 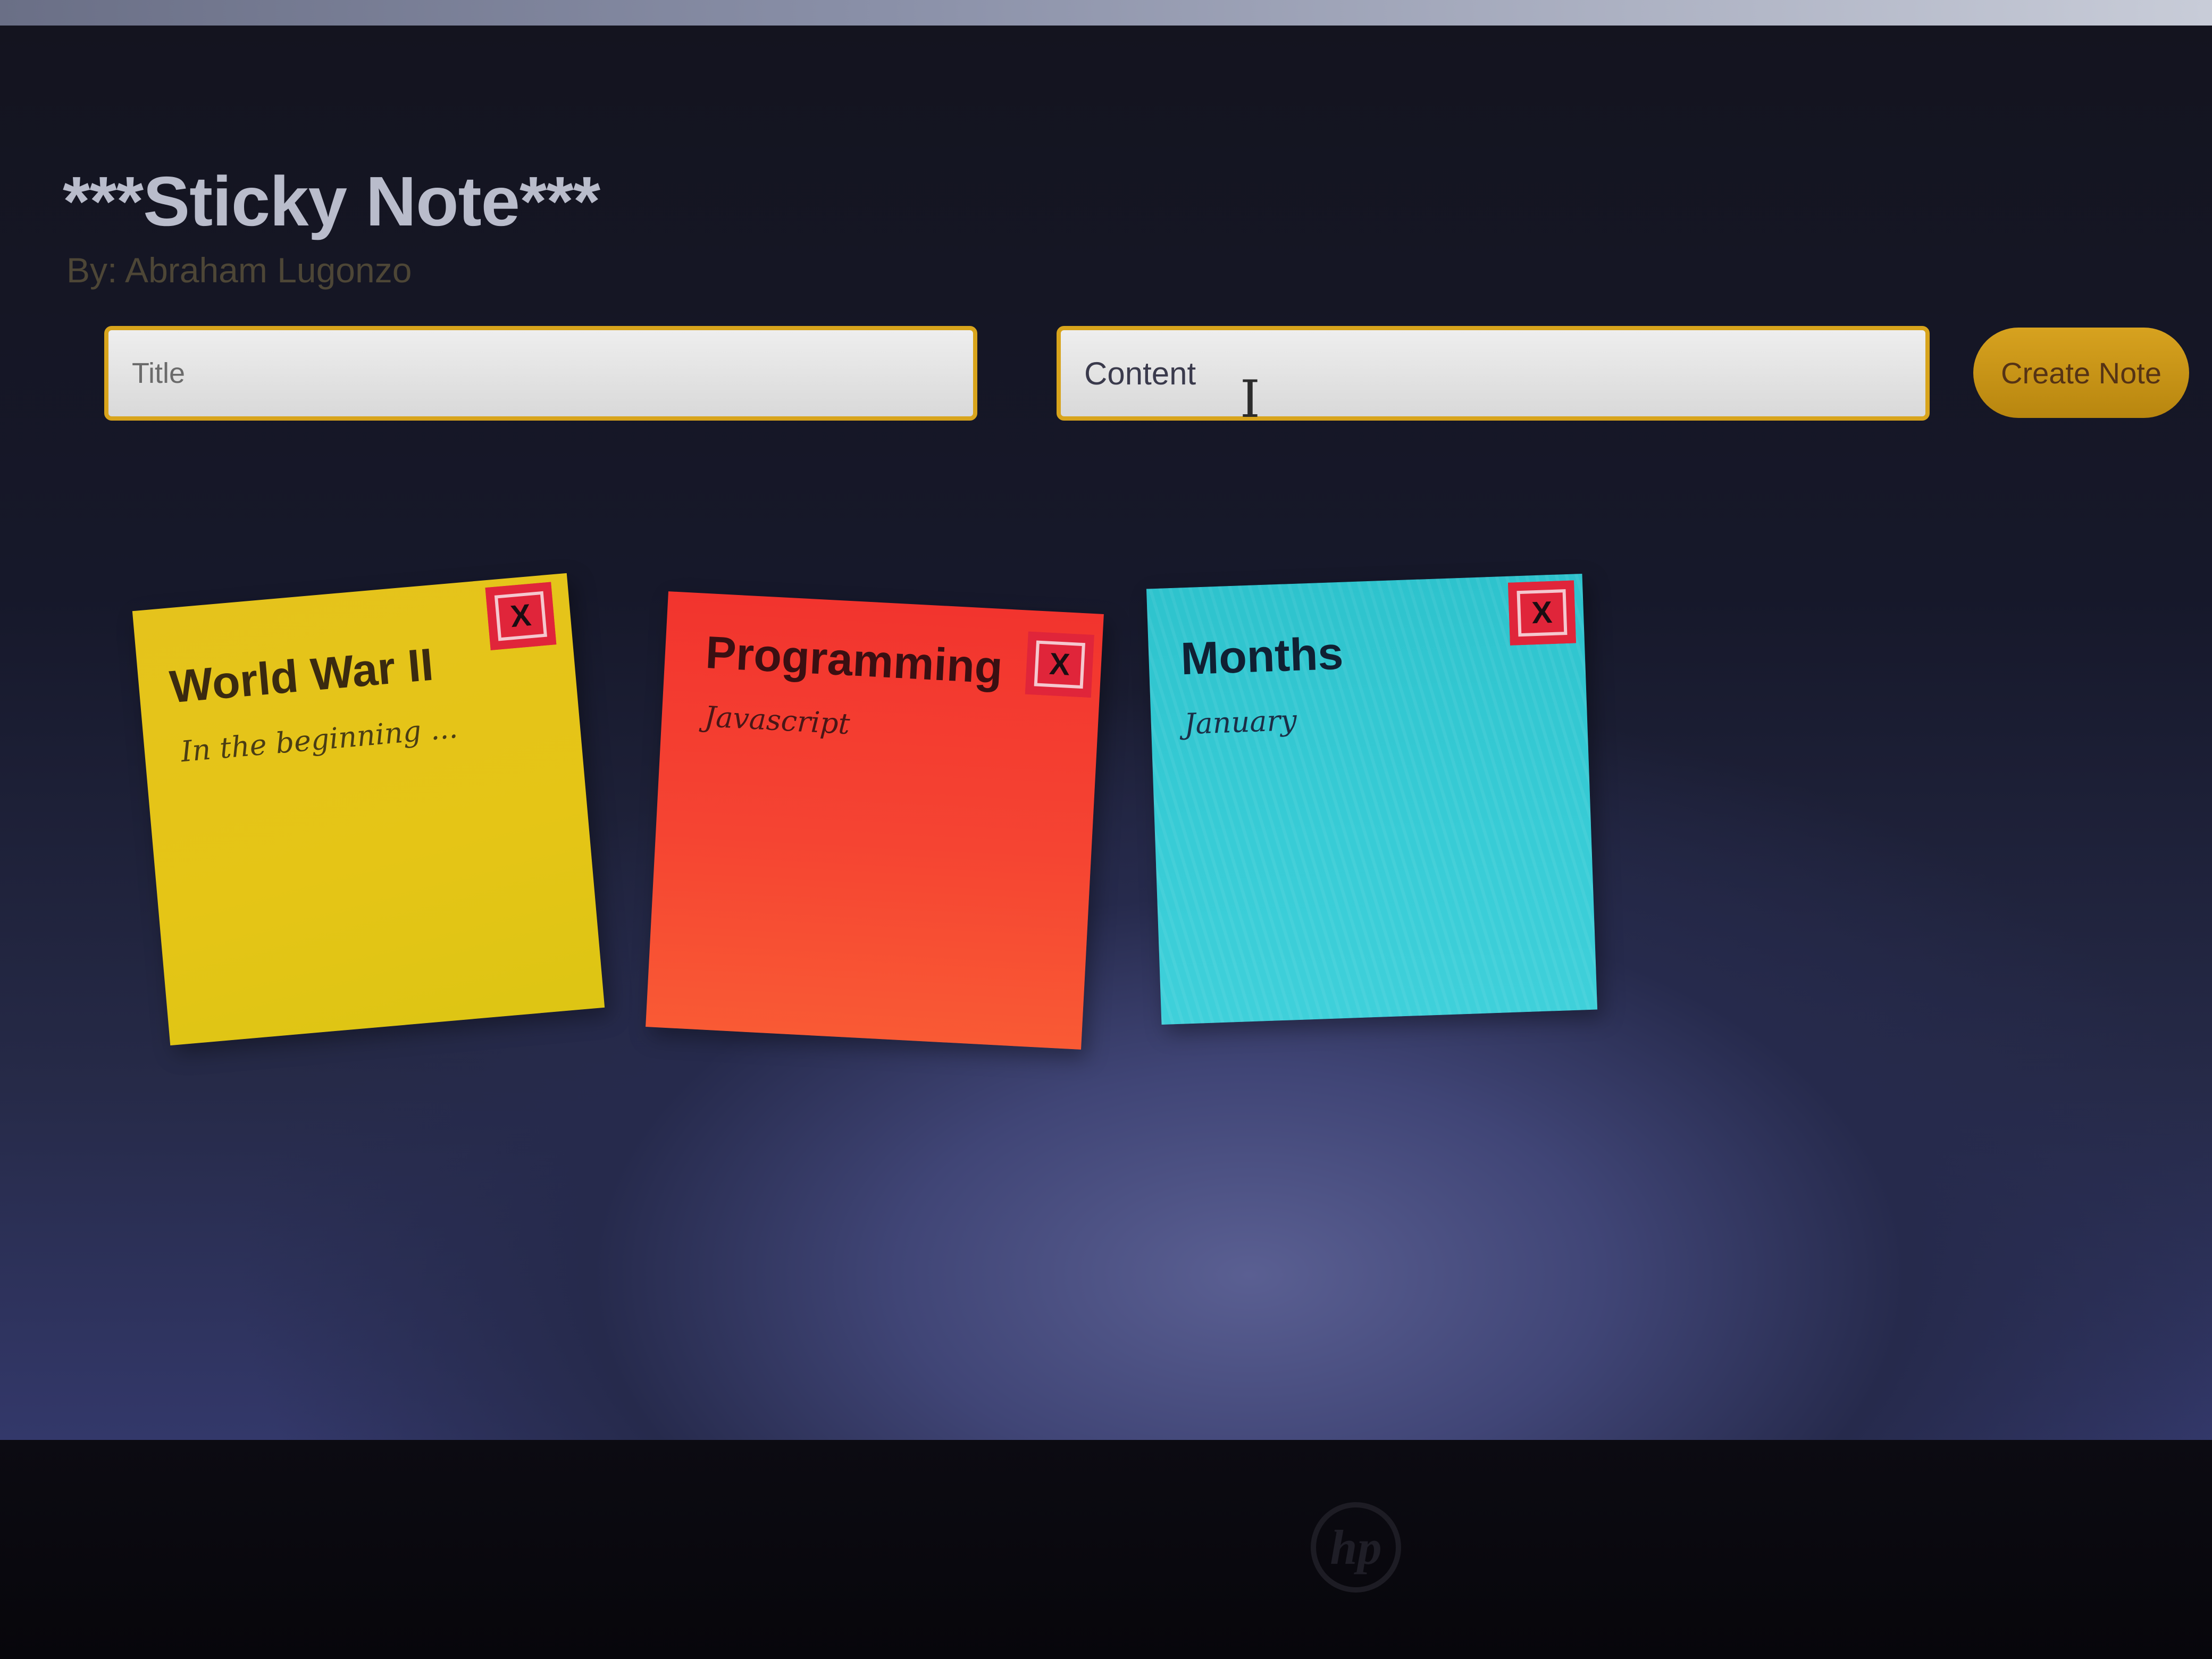 I want to click on text-cursor-icon: I, so click(x=1250, y=399).